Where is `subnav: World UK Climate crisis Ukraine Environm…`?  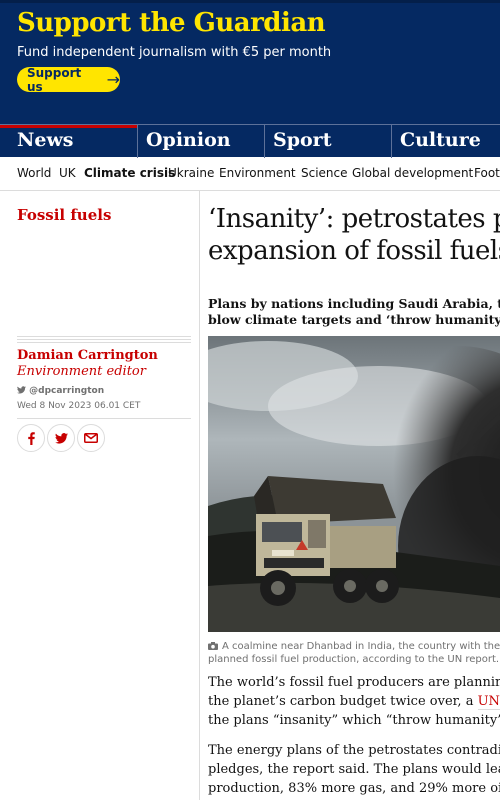
subnav: World UK Climate crisis Ukraine Environm… is located at coordinates (250, 174).